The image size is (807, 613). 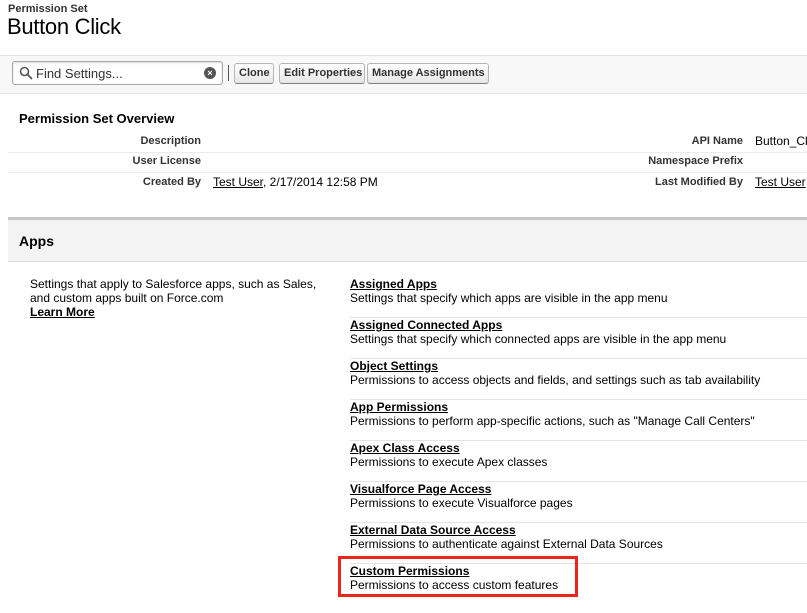 What do you see at coordinates (461, 503) in the screenshot?
I see `visualforce-page-access-desc: Permissions to execute Visualforce pages` at bounding box center [461, 503].